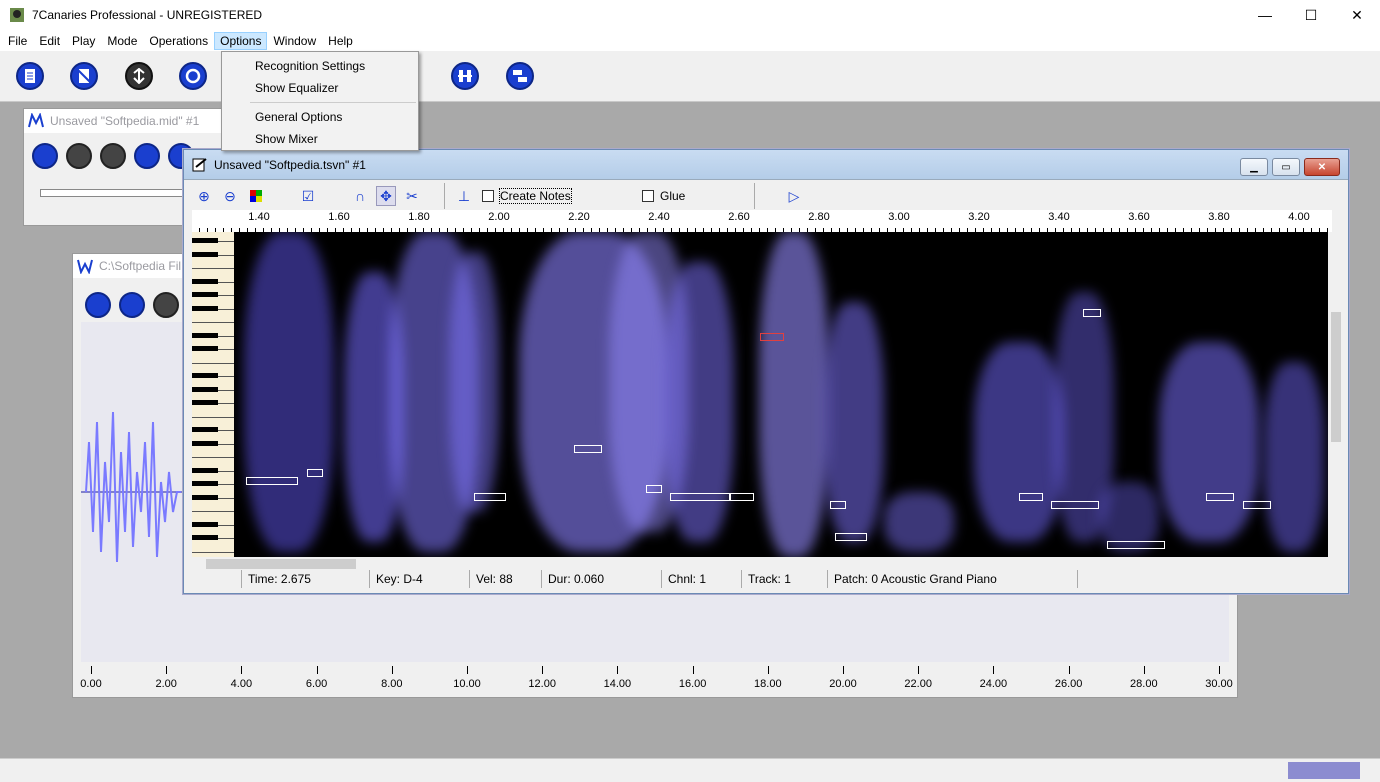  What do you see at coordinates (1139, 217) in the screenshot?
I see `ruler-label: 3.60` at bounding box center [1139, 217].